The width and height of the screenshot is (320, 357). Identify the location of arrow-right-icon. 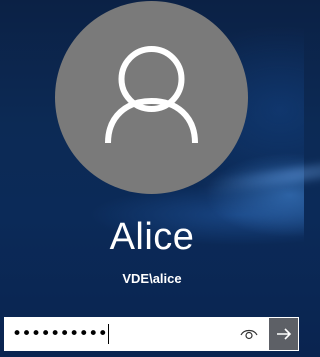
(283, 334).